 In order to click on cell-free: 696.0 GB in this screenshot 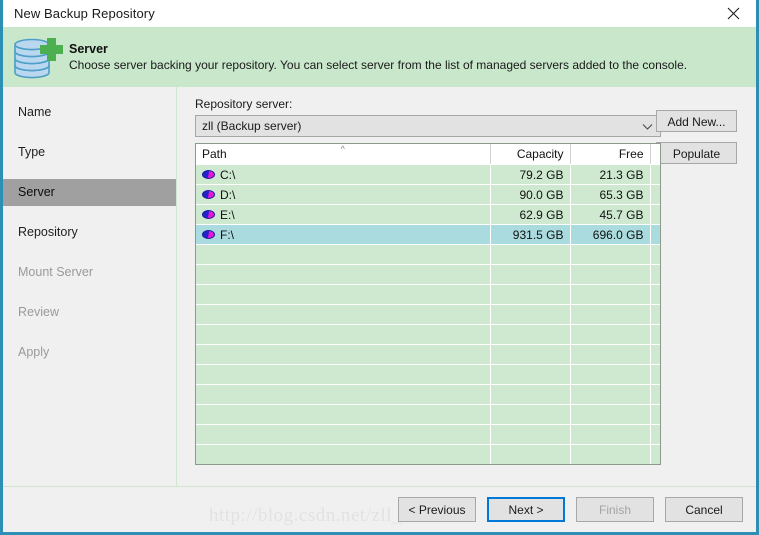, I will do `click(610, 234)`.